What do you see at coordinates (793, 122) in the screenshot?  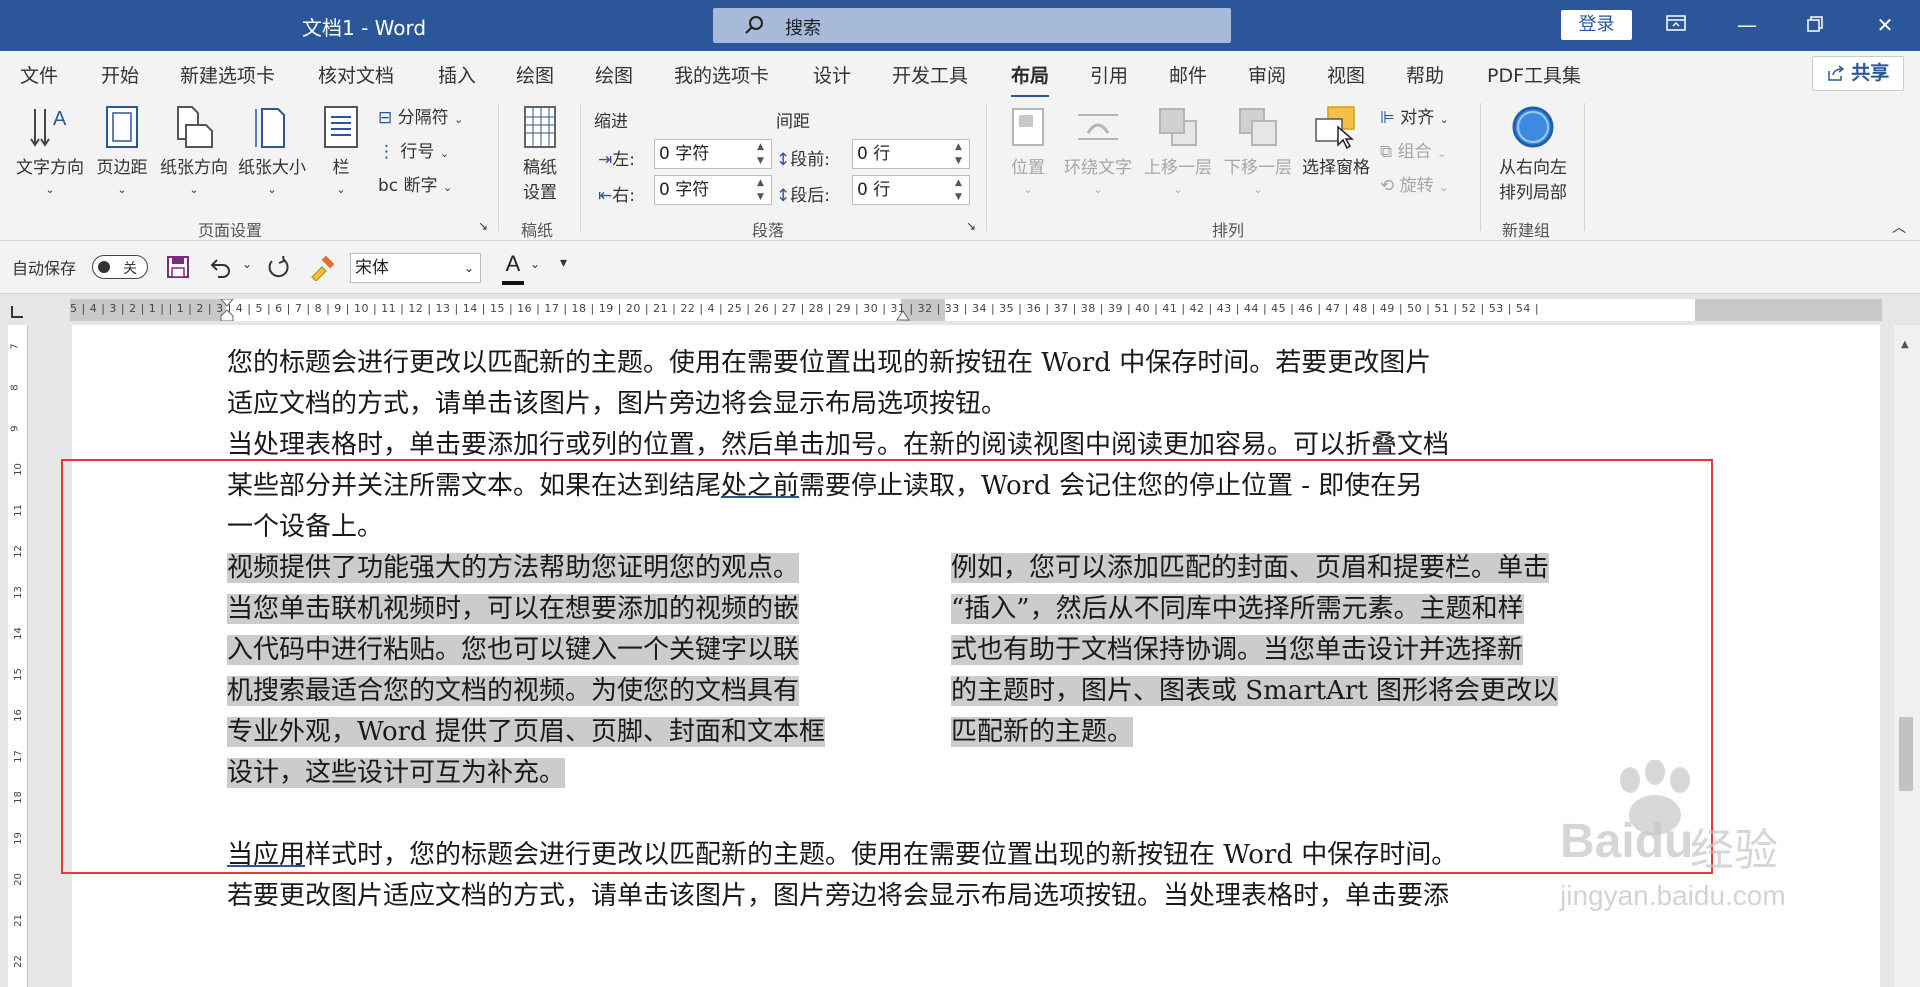 I see `spacing-title: 间距` at bounding box center [793, 122].